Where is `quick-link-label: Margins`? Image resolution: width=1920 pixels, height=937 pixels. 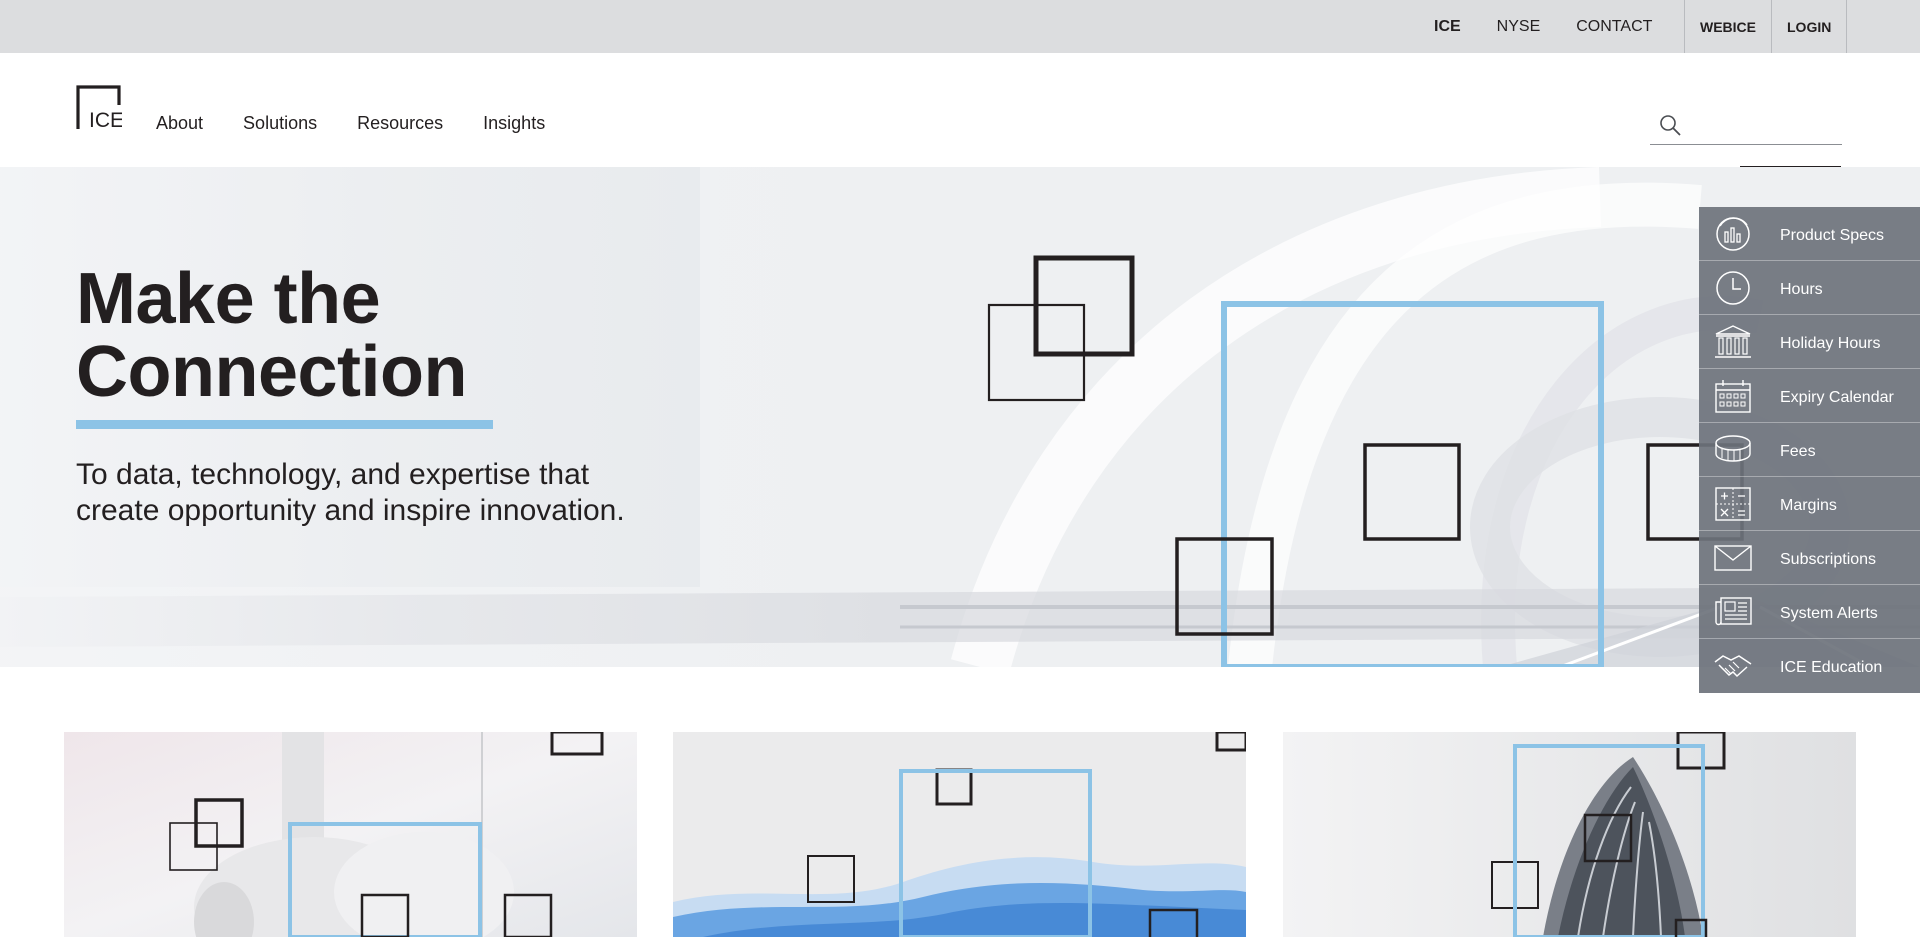 quick-link-label: Margins is located at coordinates (1808, 505).